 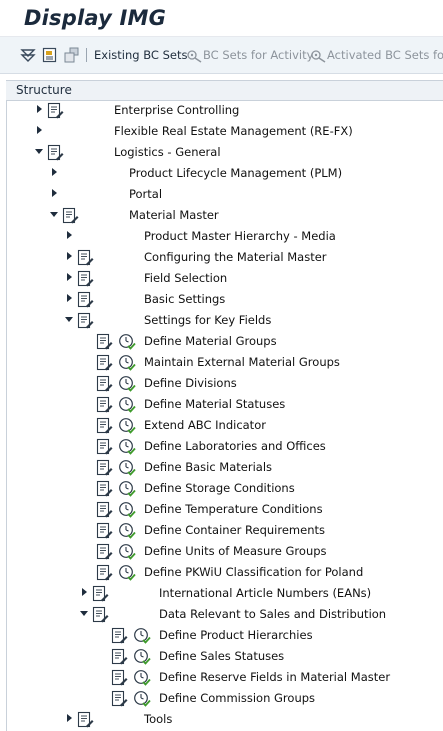 What do you see at coordinates (167, 152) in the screenshot?
I see `tree-node-label: Logistics - General` at bounding box center [167, 152].